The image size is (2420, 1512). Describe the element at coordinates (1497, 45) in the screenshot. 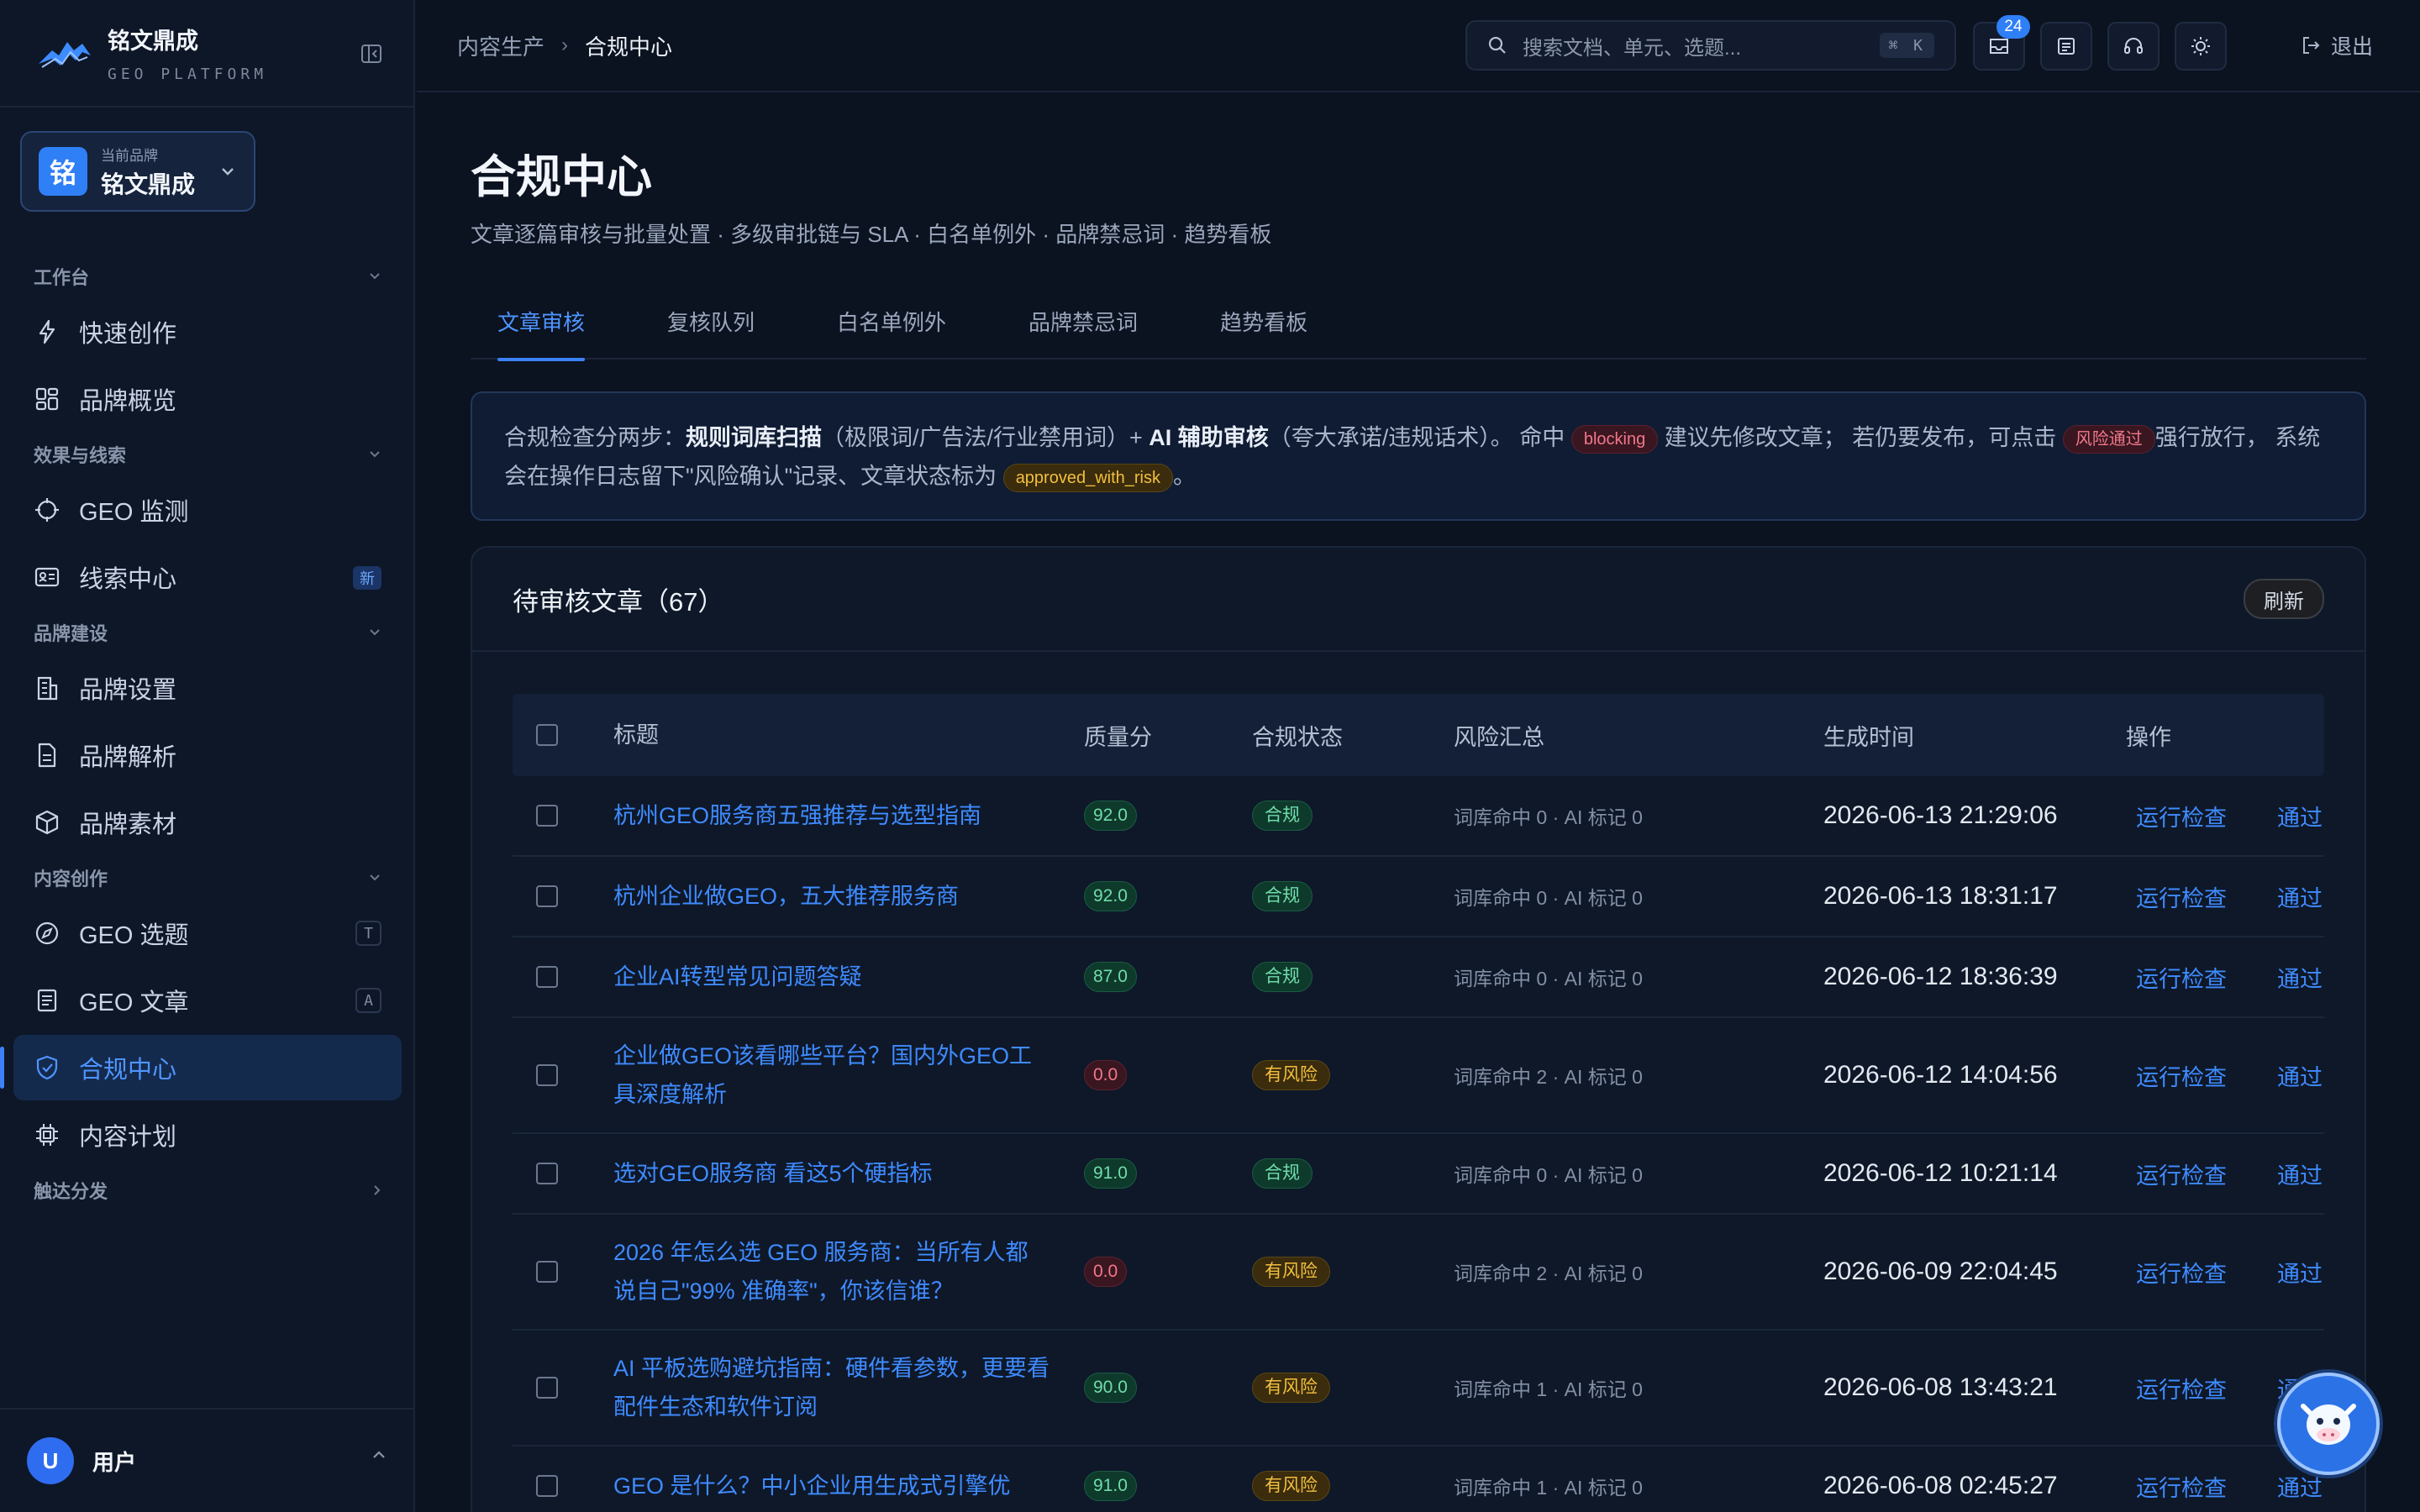

I see `search-icon` at that location.